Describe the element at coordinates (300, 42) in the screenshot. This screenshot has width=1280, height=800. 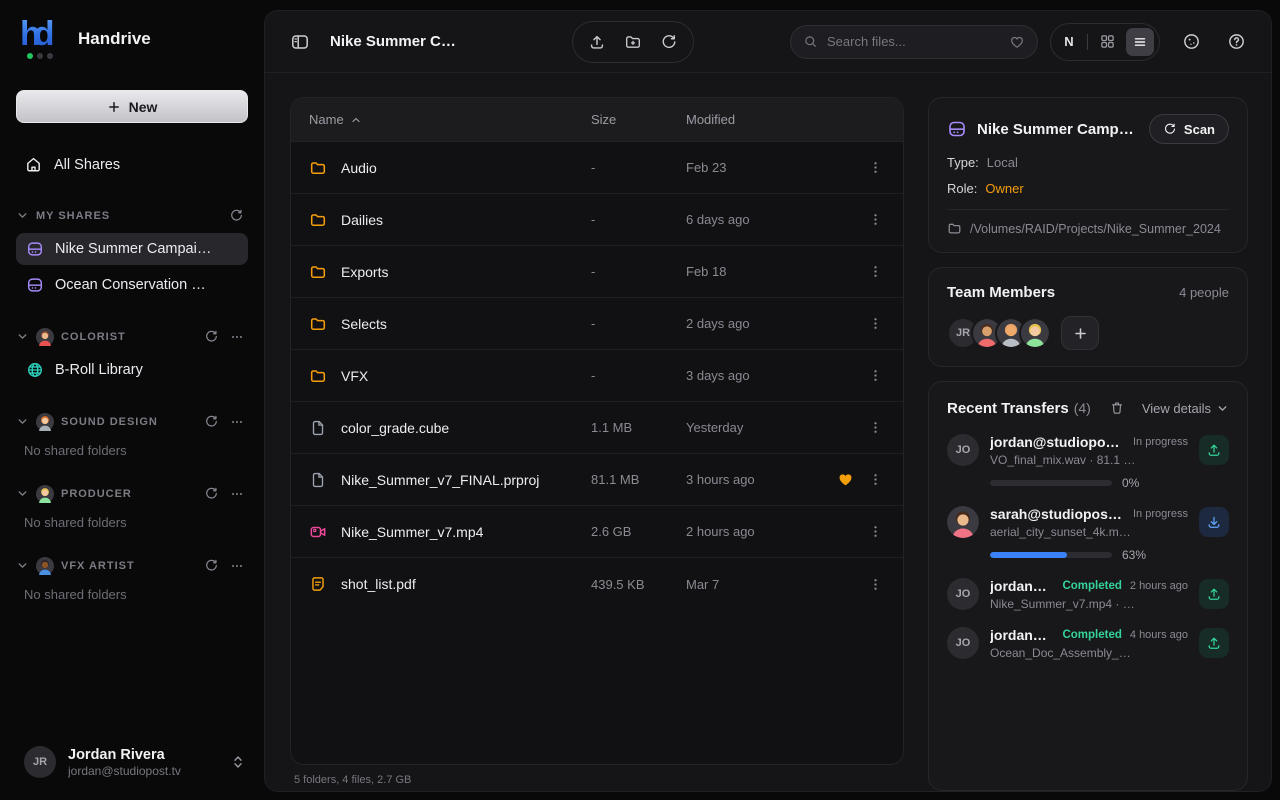
I see `sidebar-toggle-button` at that location.